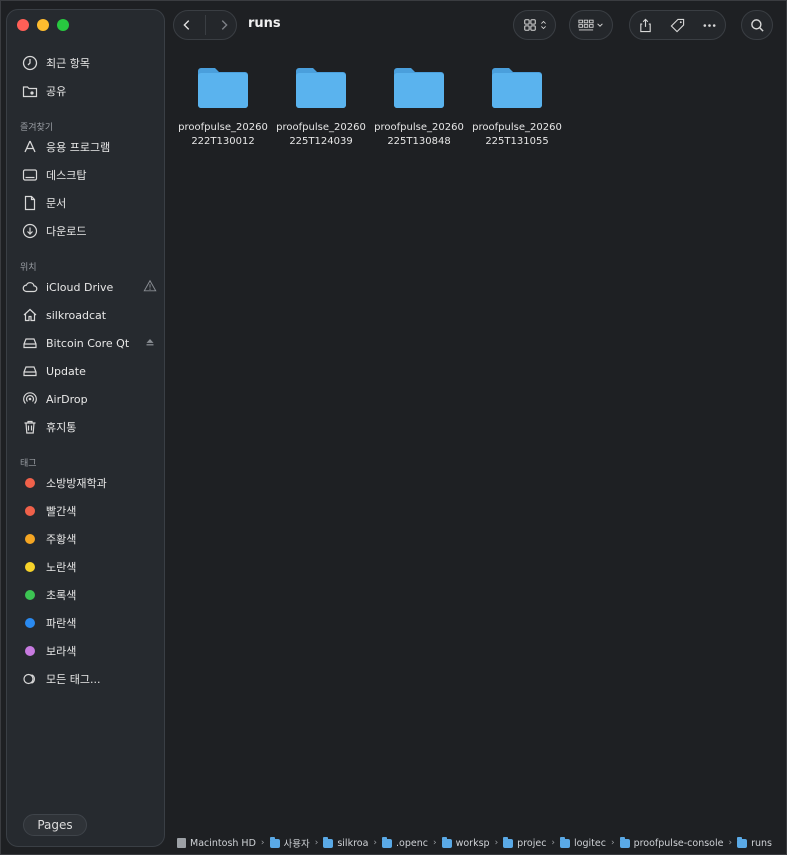 Image resolution: width=787 pixels, height=855 pixels. I want to click on more-button, so click(709, 25).